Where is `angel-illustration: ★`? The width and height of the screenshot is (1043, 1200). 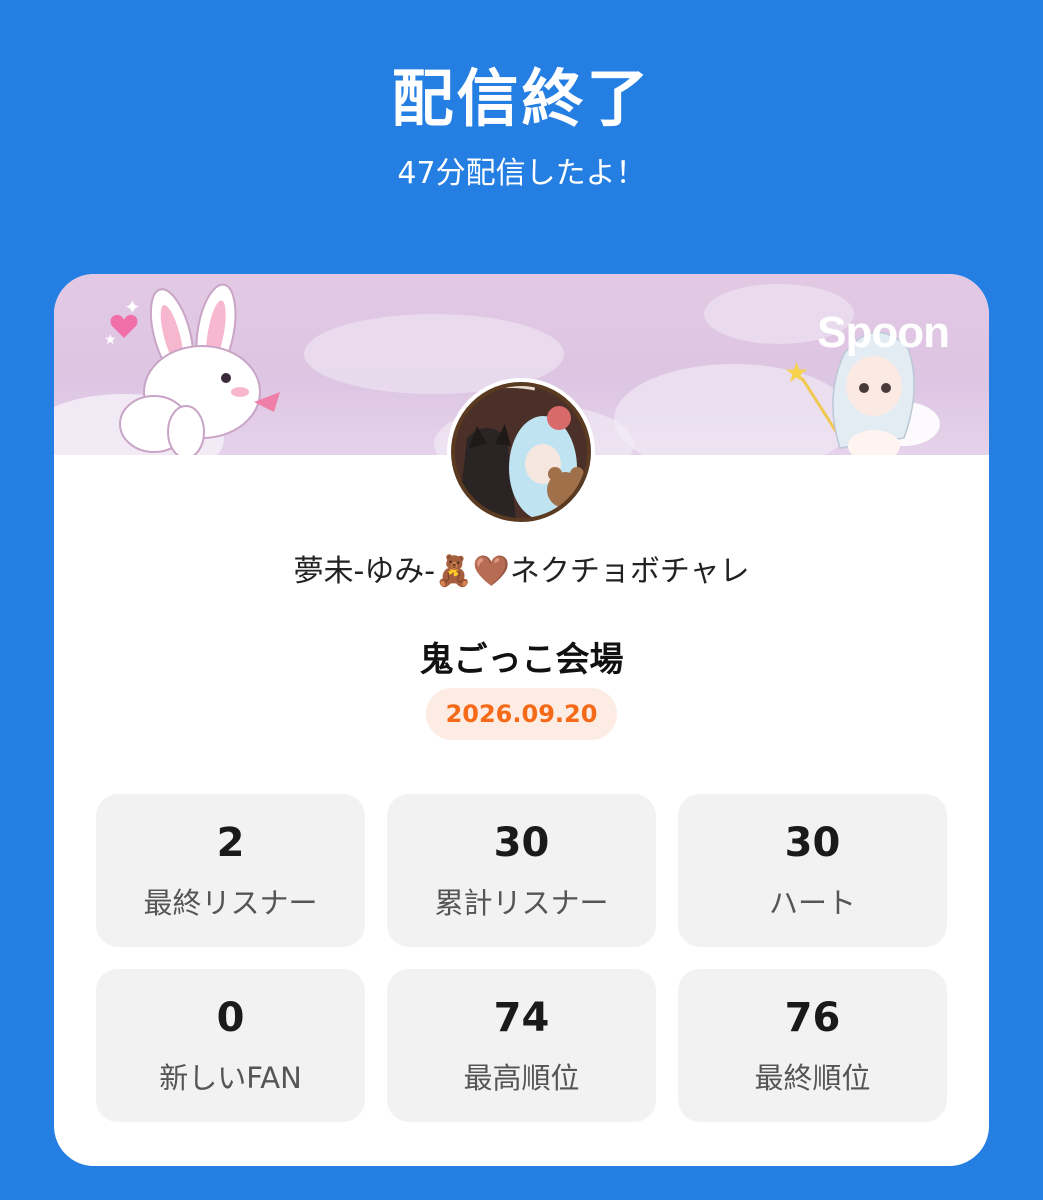 angel-illustration: ★ is located at coordinates (862, 393).